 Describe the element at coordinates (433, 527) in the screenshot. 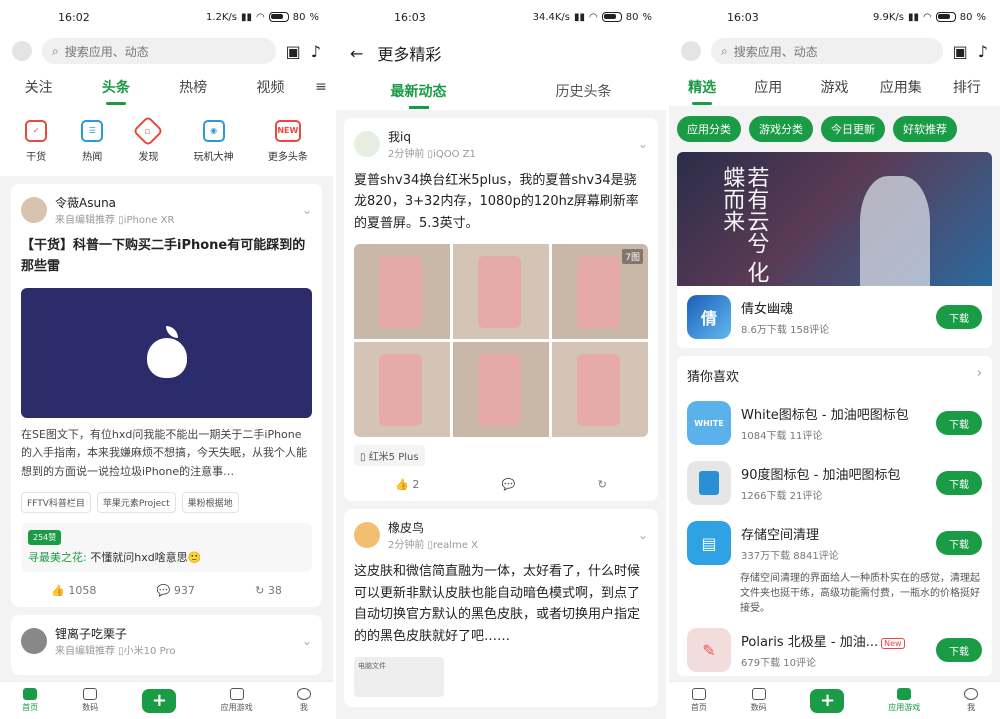

I see `author-name: 橡皮鸟` at that location.